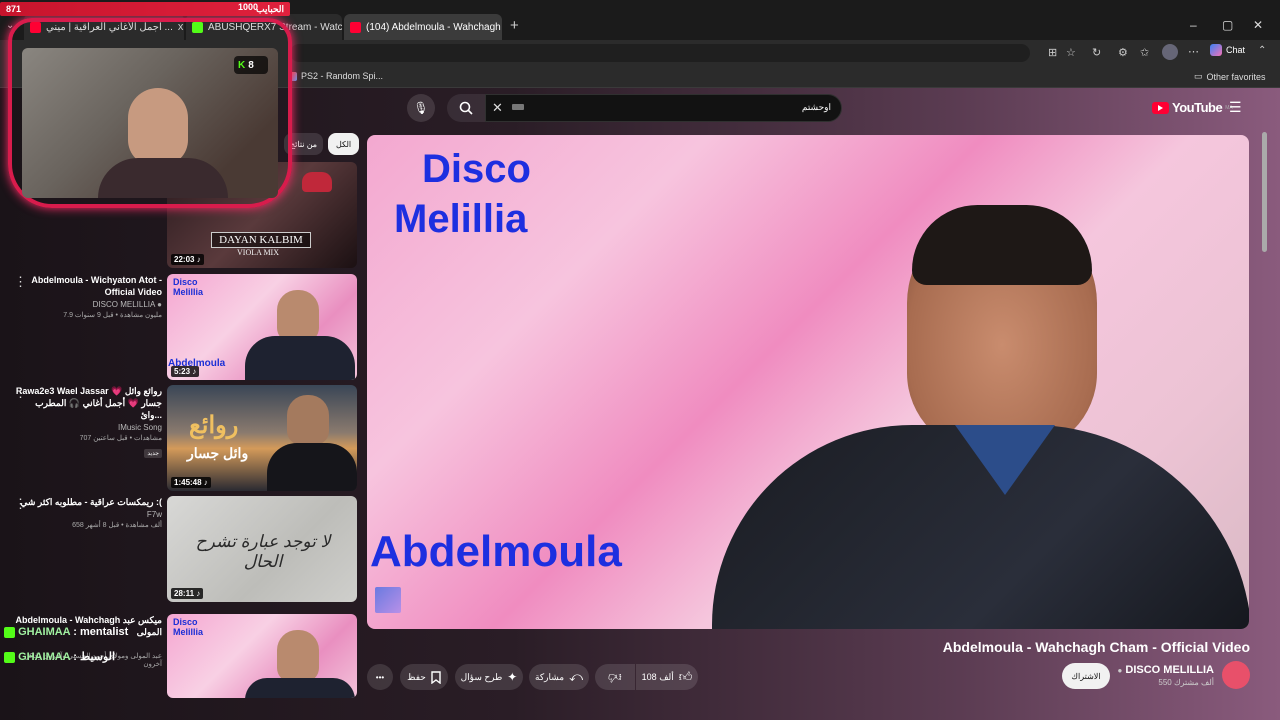 This screenshot has height=720, width=1280. What do you see at coordinates (153, 453) in the screenshot?
I see `new-badge: جديد` at bounding box center [153, 453].